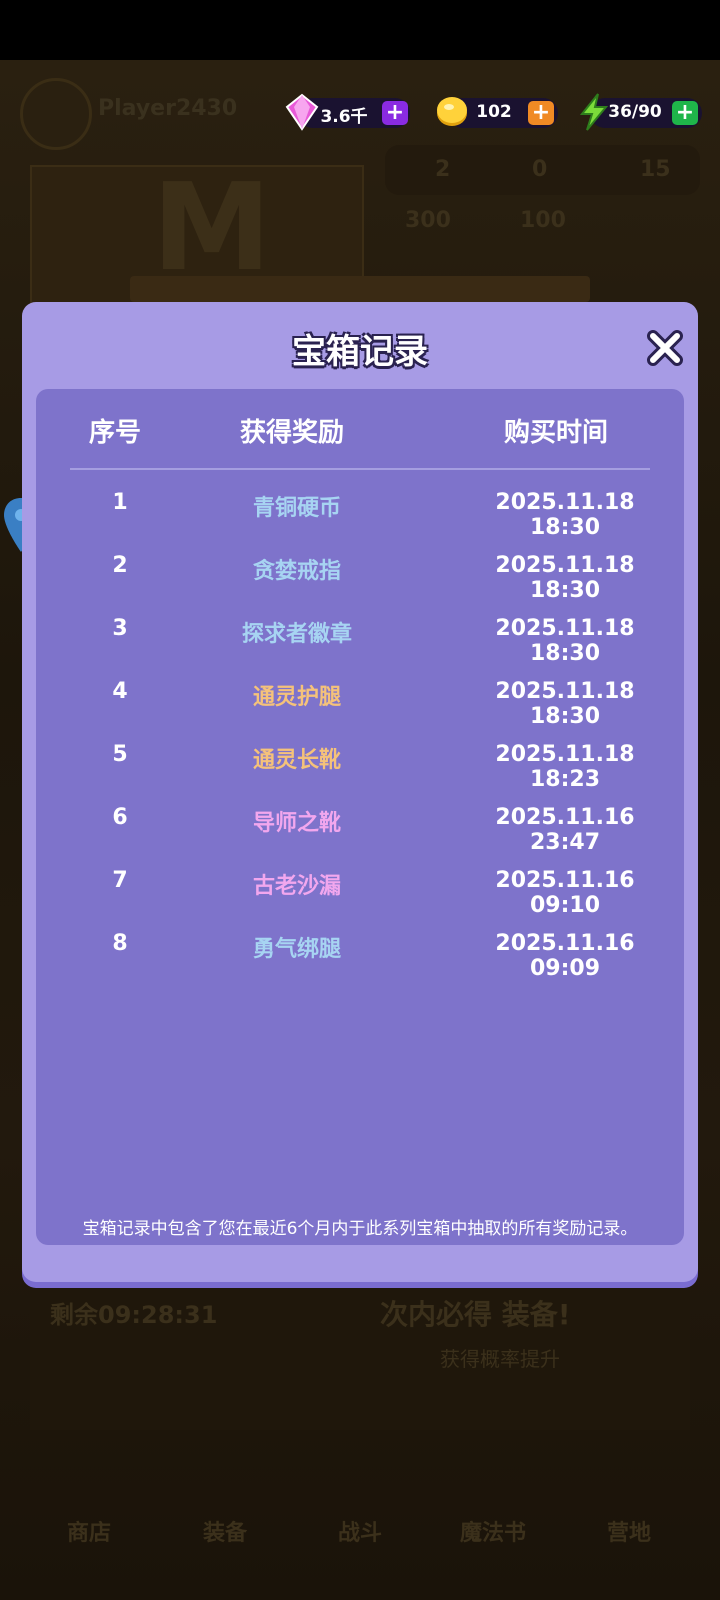  Describe the element at coordinates (629, 1531) in the screenshot. I see `nav-camp: 营地` at that location.